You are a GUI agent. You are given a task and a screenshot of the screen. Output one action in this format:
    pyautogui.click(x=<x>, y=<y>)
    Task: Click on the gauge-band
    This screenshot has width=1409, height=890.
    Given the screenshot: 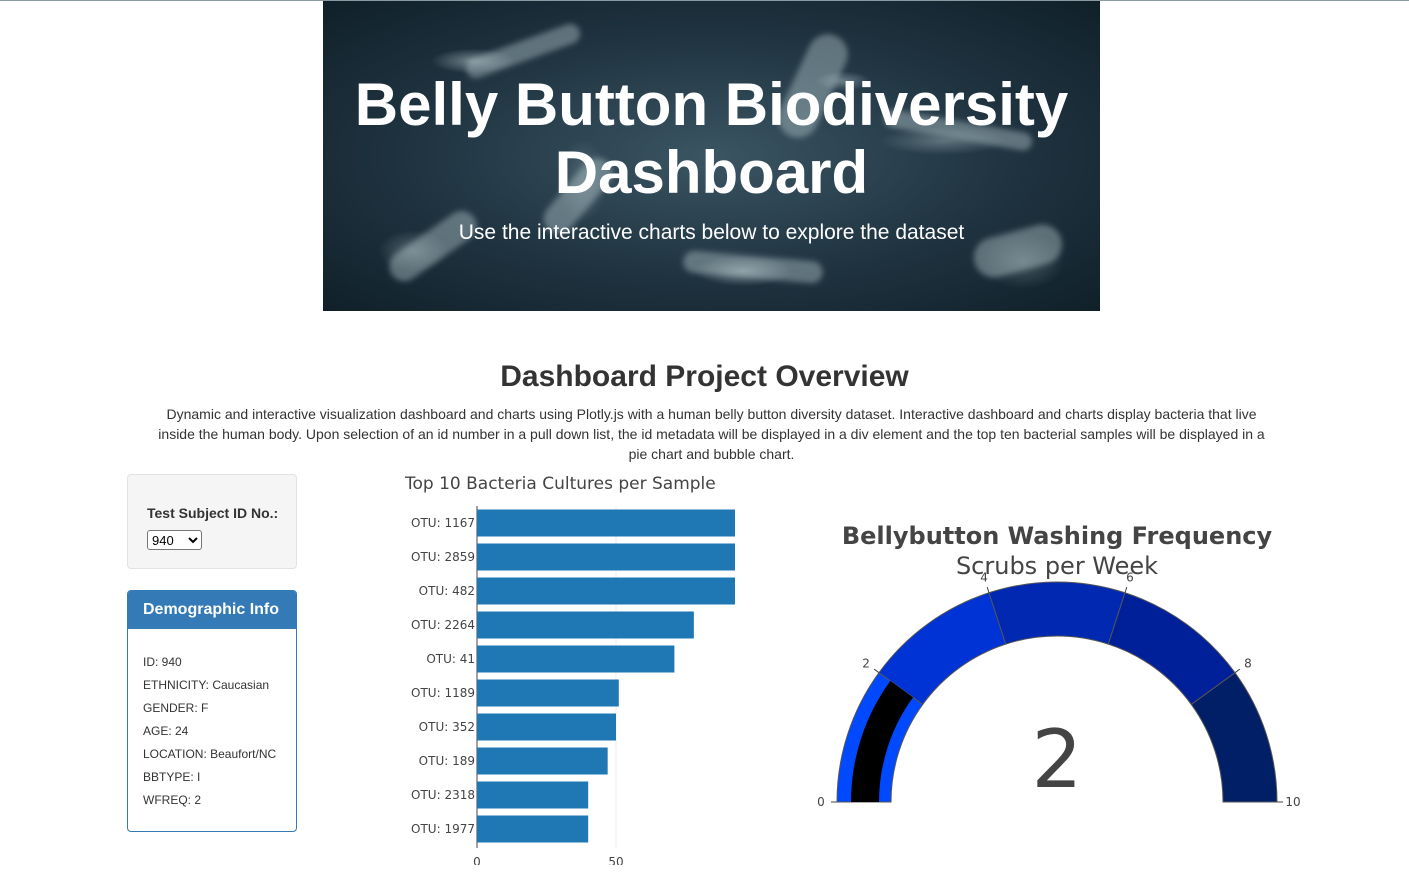 What is the action you would take?
    pyautogui.click(x=1057, y=613)
    